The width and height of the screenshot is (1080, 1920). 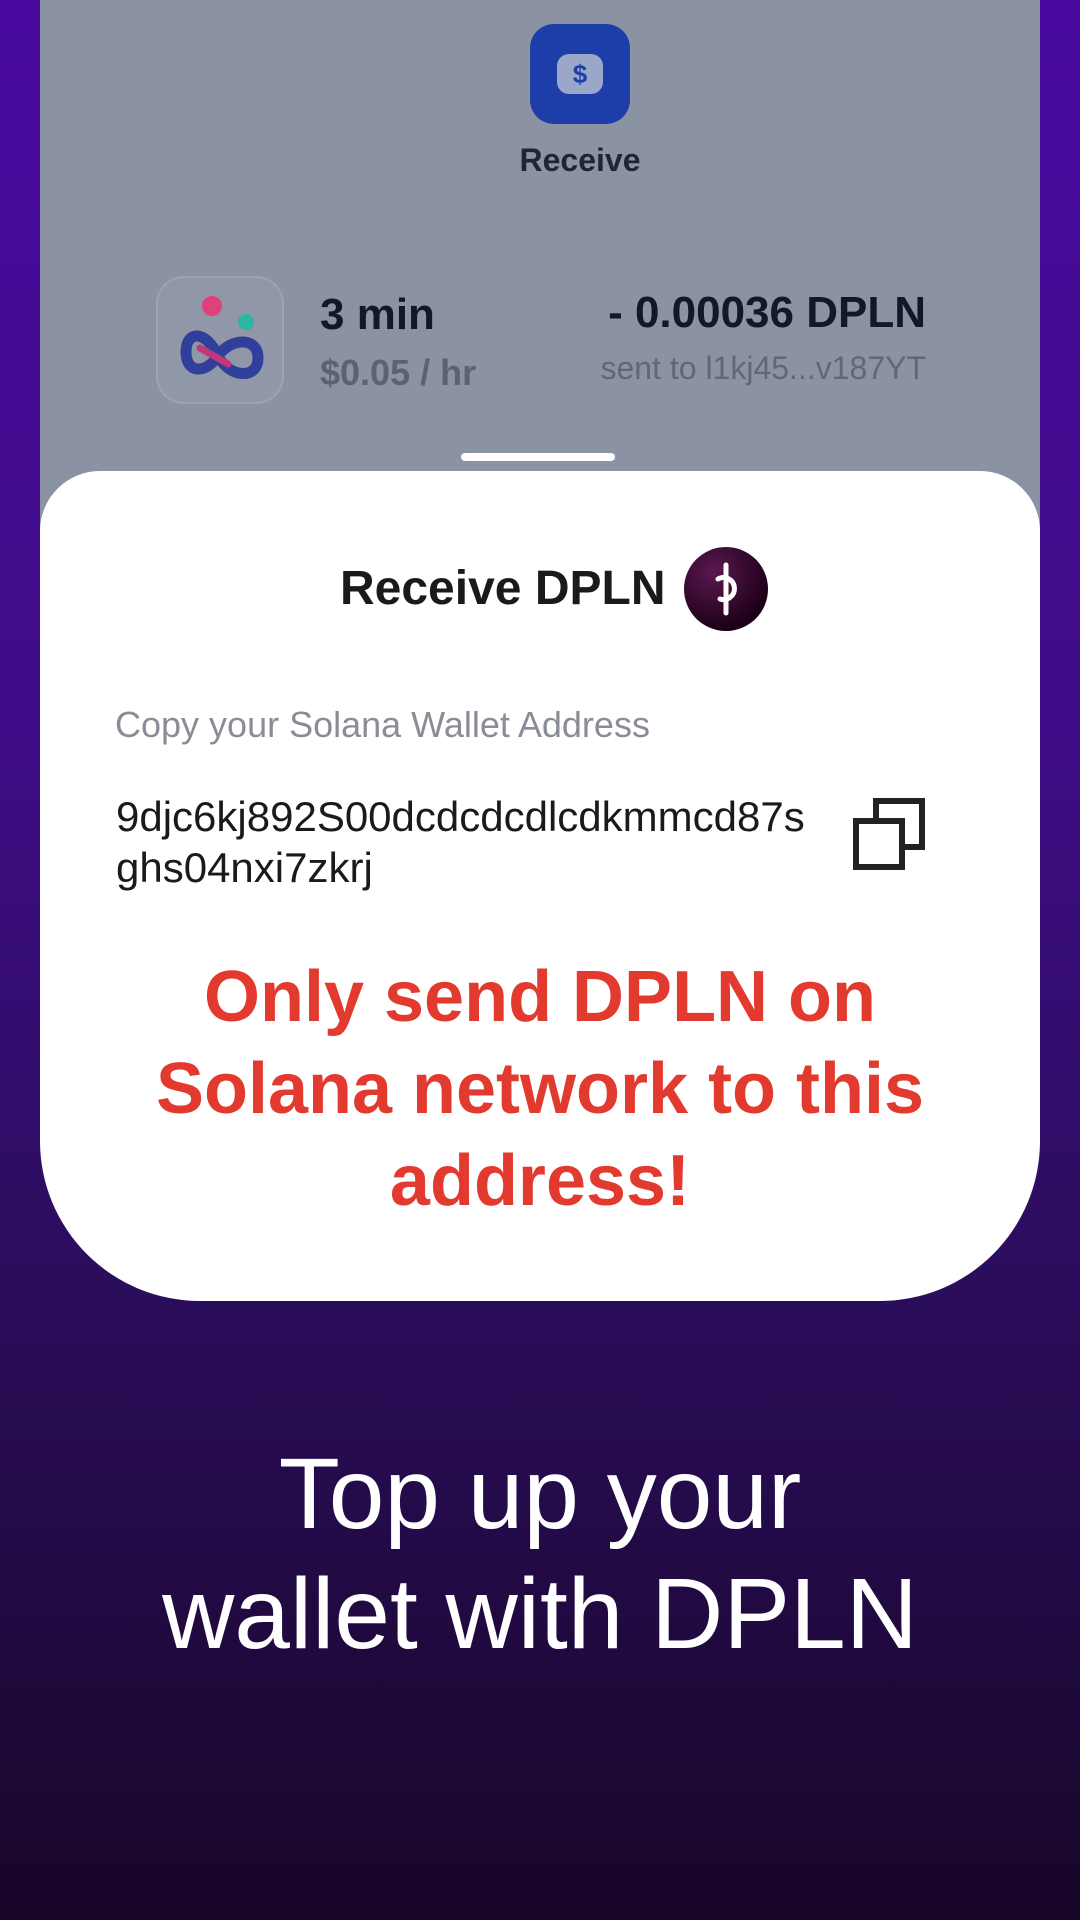 What do you see at coordinates (767, 312) in the screenshot?
I see `transaction-amount: - 0.00036 DPLN` at bounding box center [767, 312].